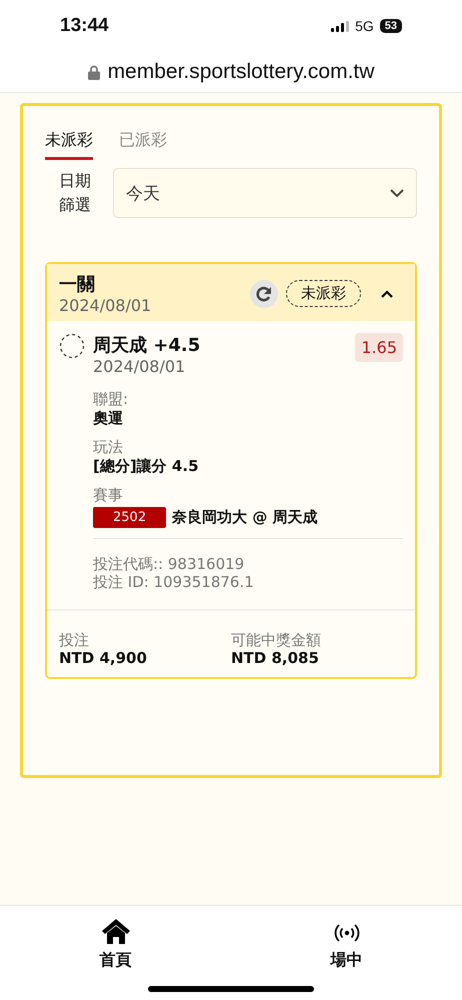 The image size is (462, 1000). What do you see at coordinates (94, 72) in the screenshot?
I see `lock-icon` at bounding box center [94, 72].